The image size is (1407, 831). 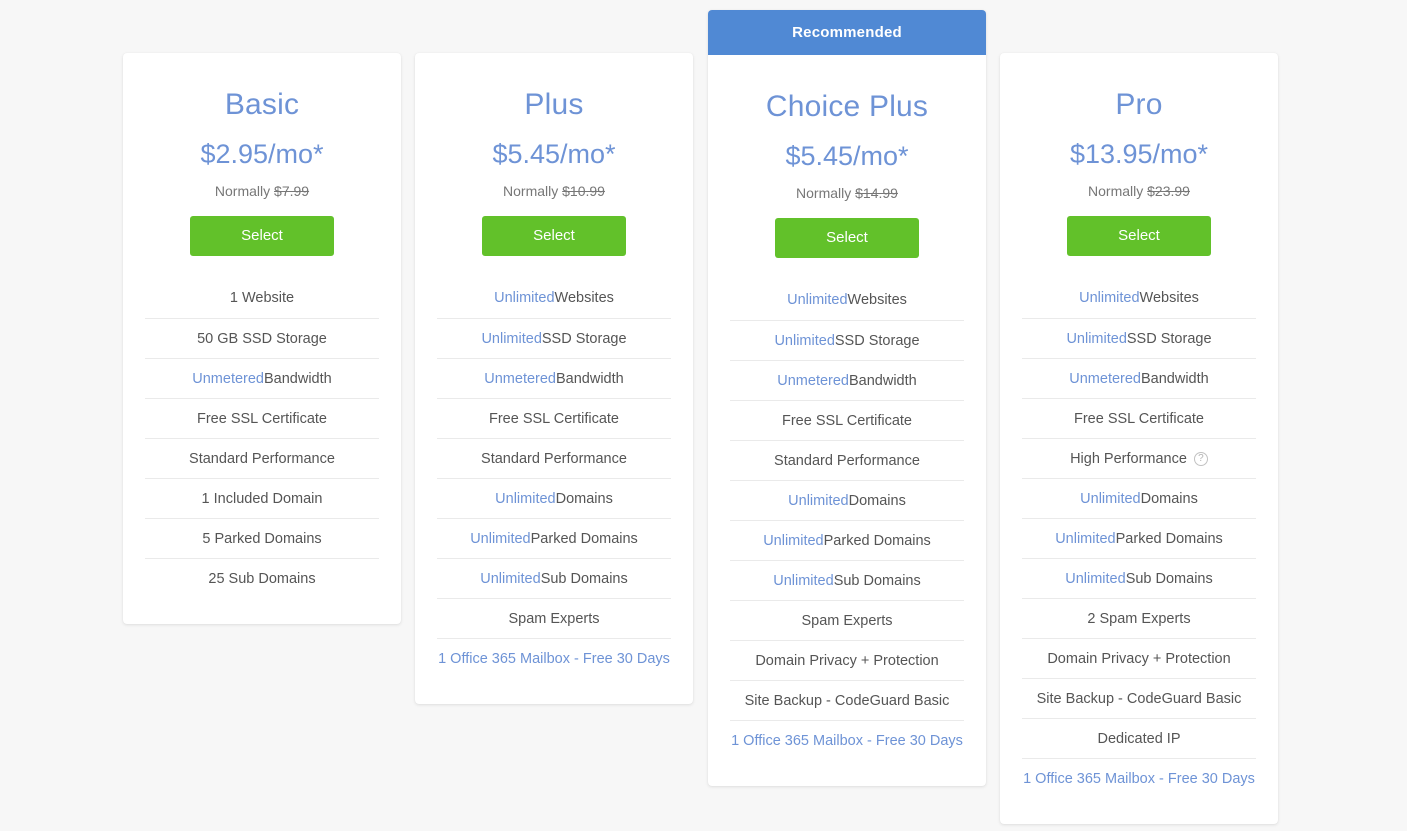 I want to click on feature-row: Dedicated IP, so click(x=1139, y=738).